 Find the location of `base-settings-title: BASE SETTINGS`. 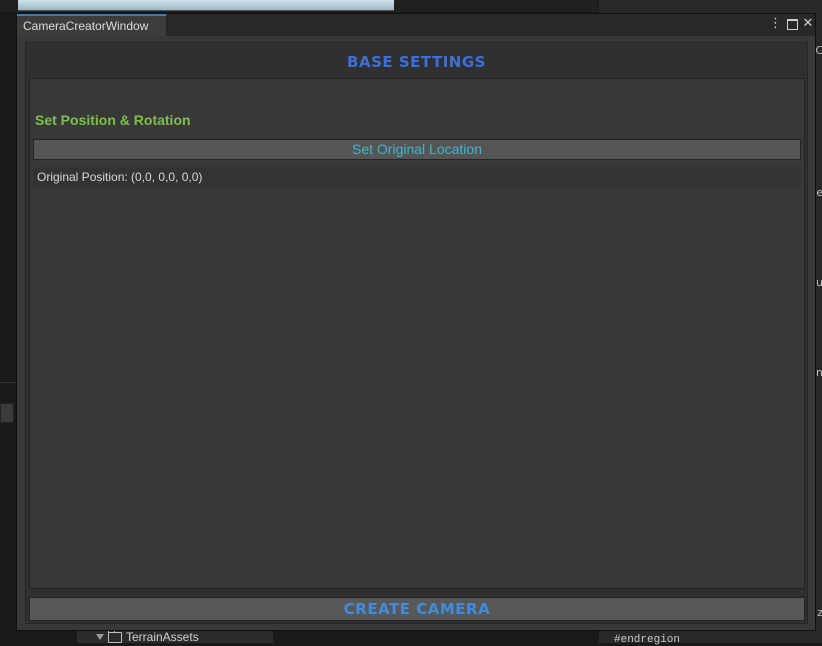

base-settings-title: BASE SETTINGS is located at coordinates (416, 62).